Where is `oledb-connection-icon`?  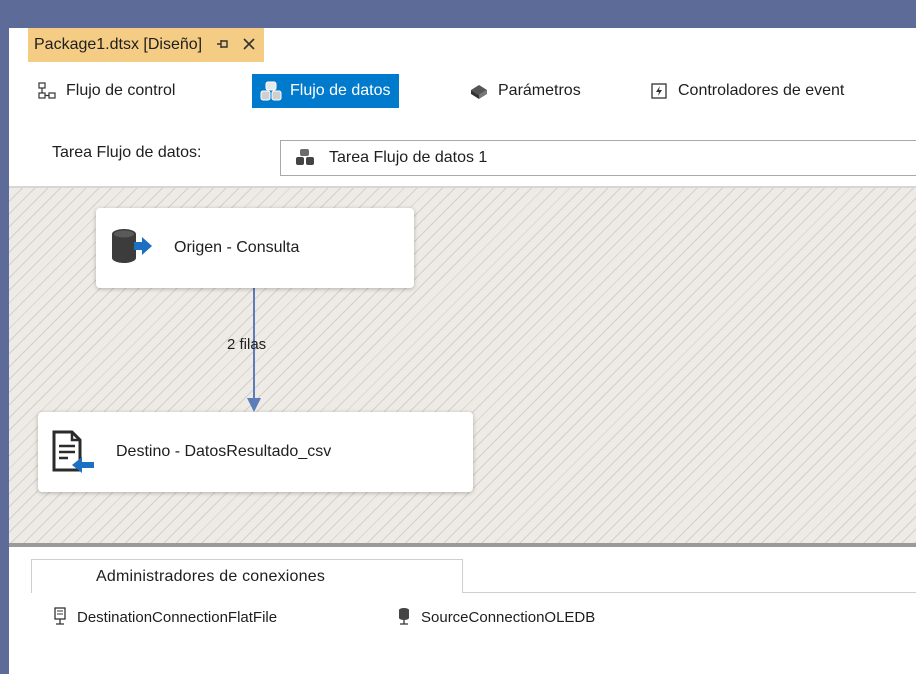
oledb-connection-icon is located at coordinates (405, 617).